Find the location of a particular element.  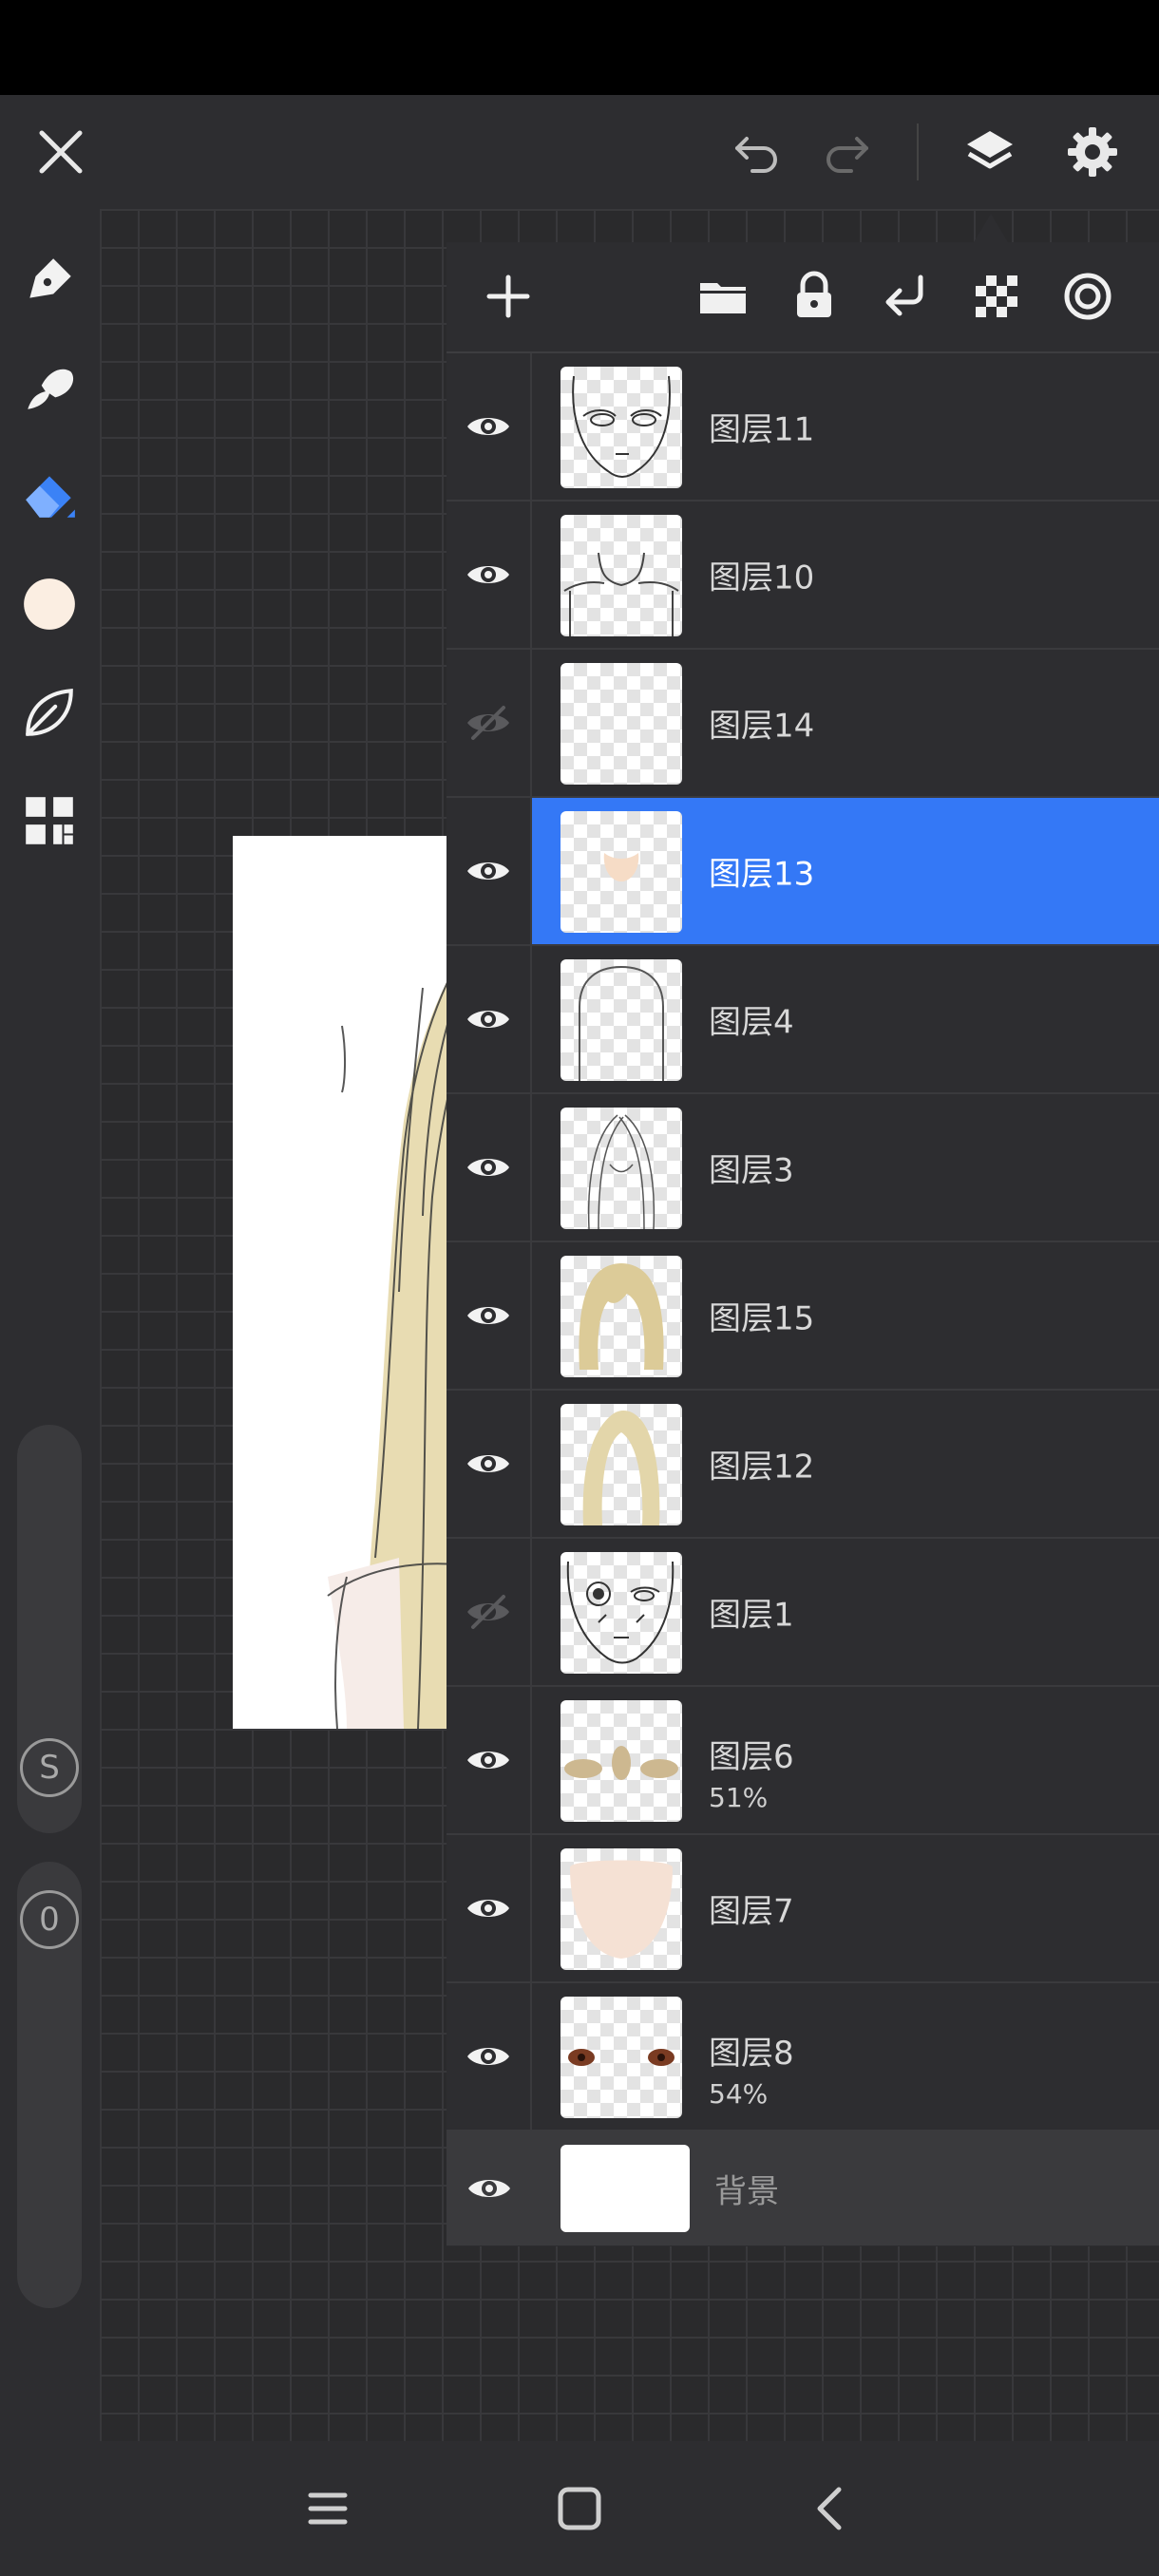

panel-caret is located at coordinates (991, 228).